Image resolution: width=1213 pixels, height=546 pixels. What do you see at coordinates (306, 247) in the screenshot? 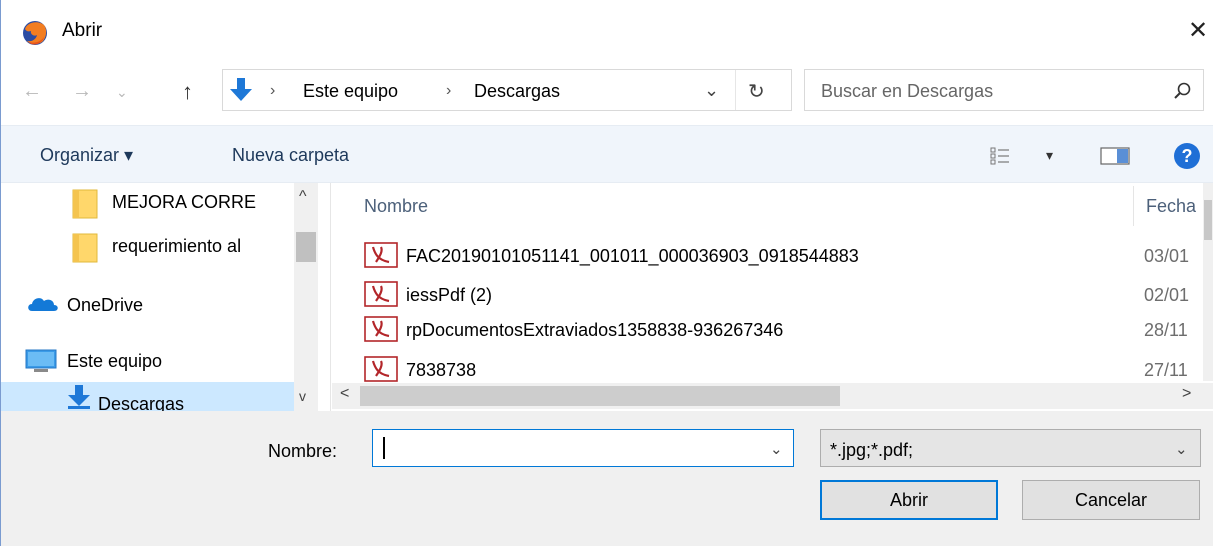
I see `nav-scrollbar-thumb` at bounding box center [306, 247].